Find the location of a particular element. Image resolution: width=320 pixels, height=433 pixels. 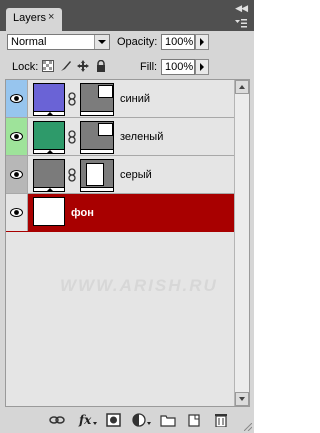

scroll-up-icon is located at coordinates (242, 87).